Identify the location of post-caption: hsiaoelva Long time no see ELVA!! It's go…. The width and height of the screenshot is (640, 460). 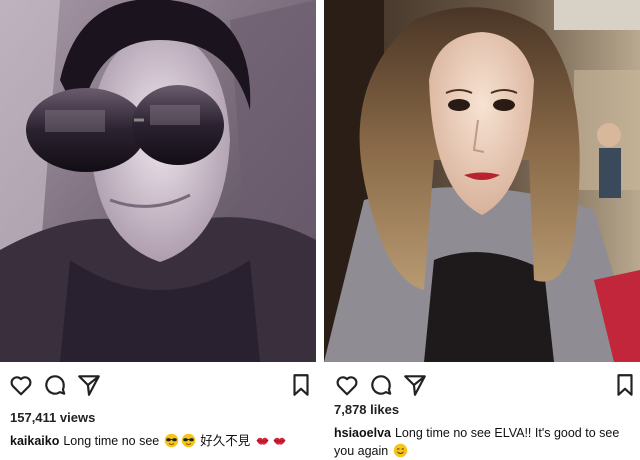
(484, 442).